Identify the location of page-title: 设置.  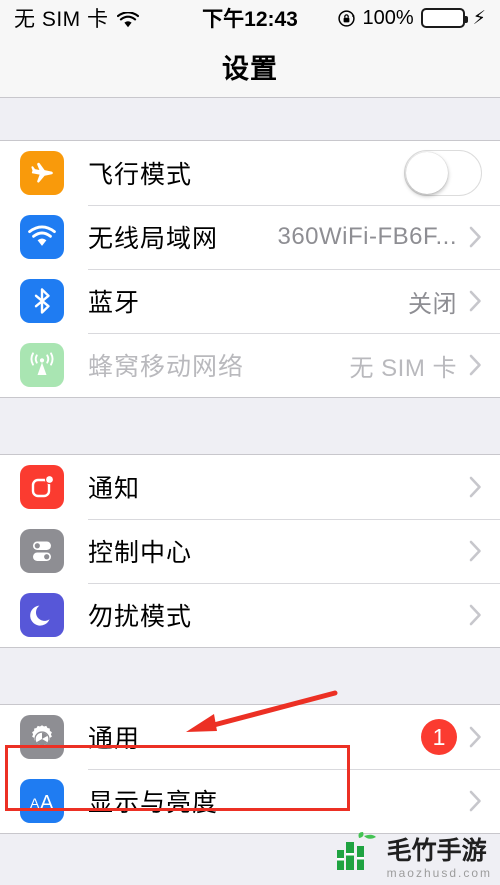
(250, 69).